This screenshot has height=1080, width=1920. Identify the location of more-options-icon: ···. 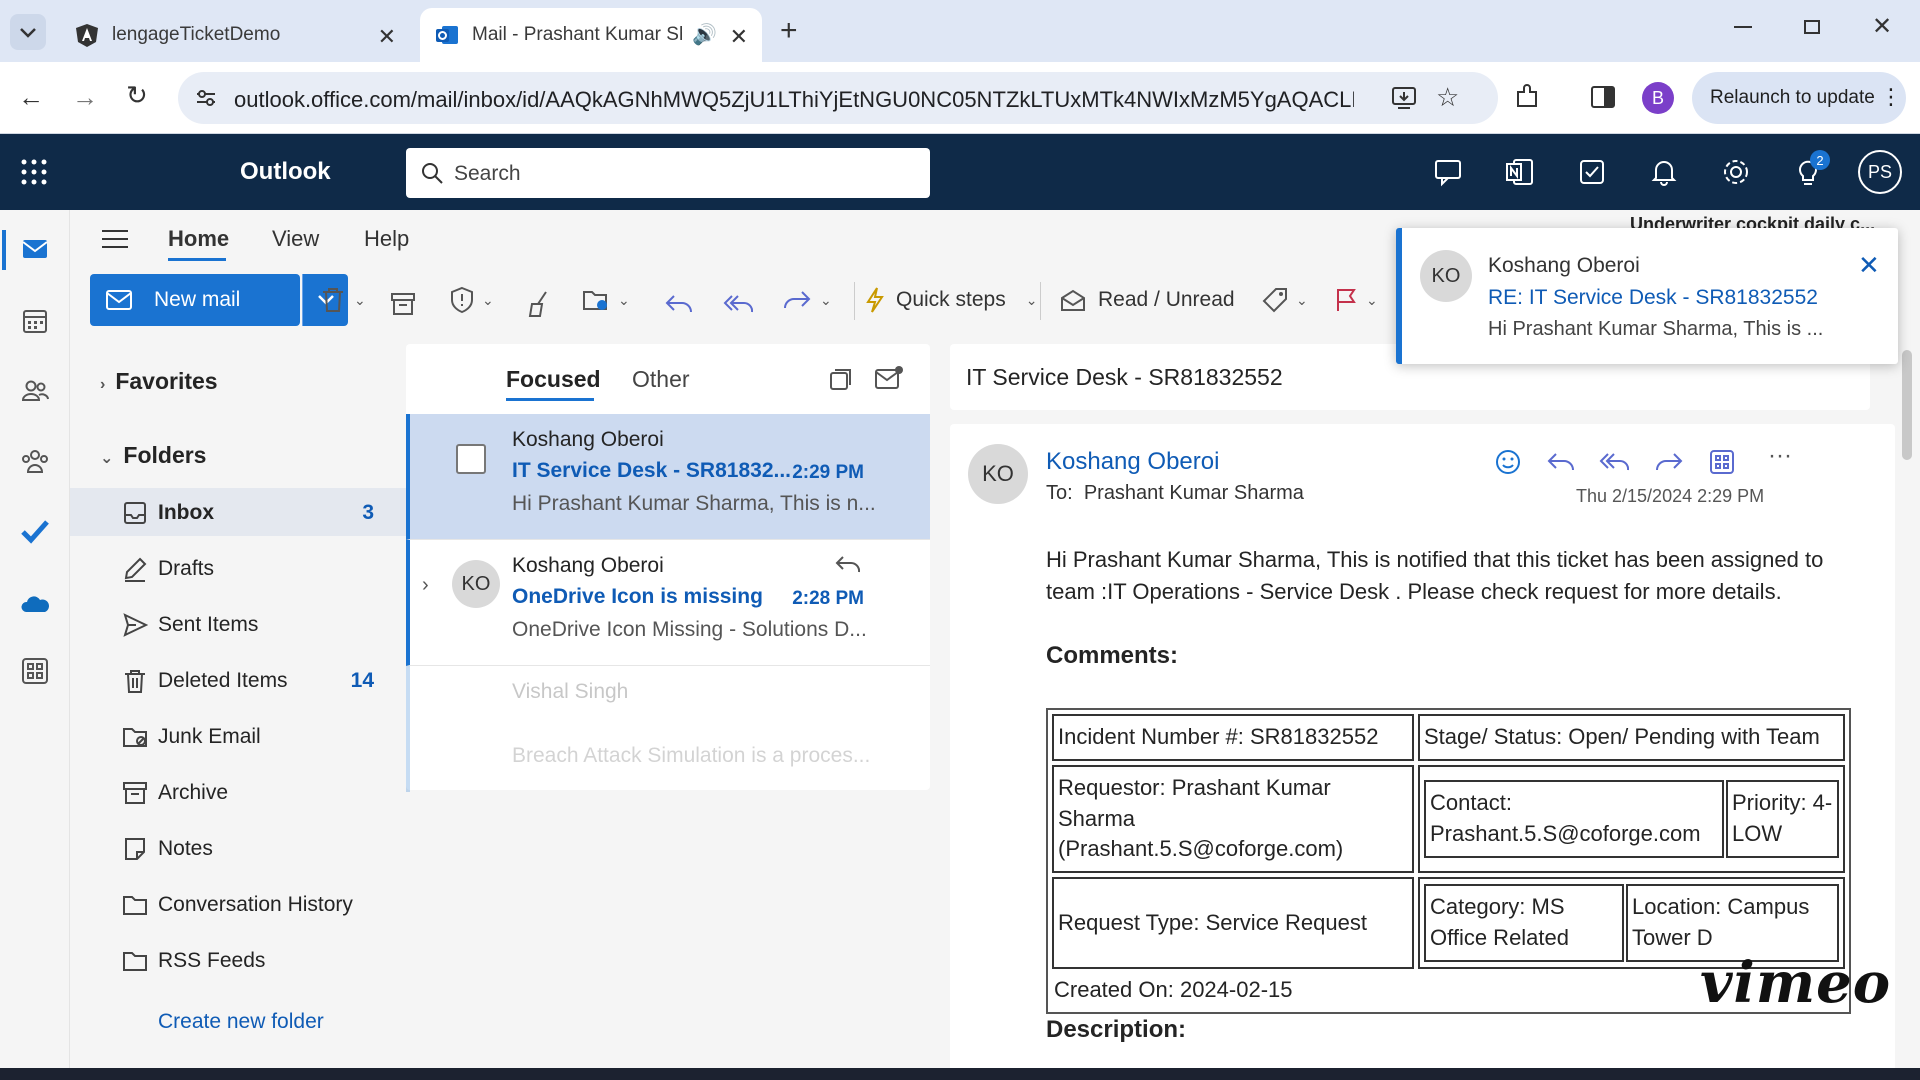
(1780, 456).